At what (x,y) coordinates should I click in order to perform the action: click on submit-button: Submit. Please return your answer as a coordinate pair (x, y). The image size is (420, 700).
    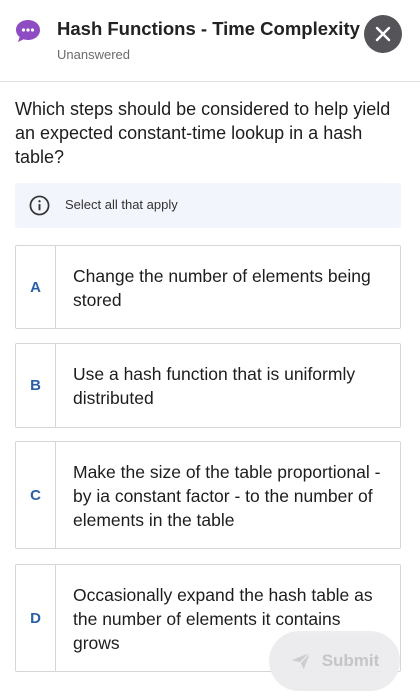
    Looking at the image, I should click on (334, 661).